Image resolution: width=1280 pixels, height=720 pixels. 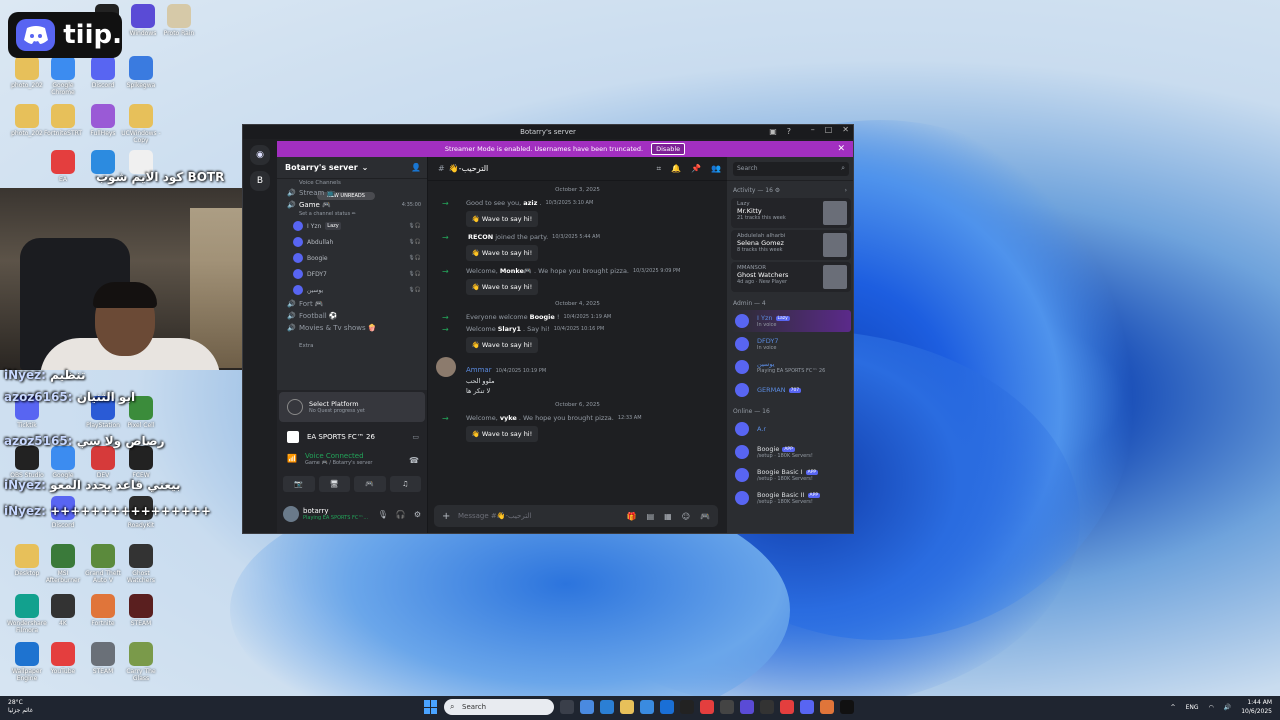 What do you see at coordinates (705, 516) in the screenshot?
I see `apps-icon: 🎮` at bounding box center [705, 516].